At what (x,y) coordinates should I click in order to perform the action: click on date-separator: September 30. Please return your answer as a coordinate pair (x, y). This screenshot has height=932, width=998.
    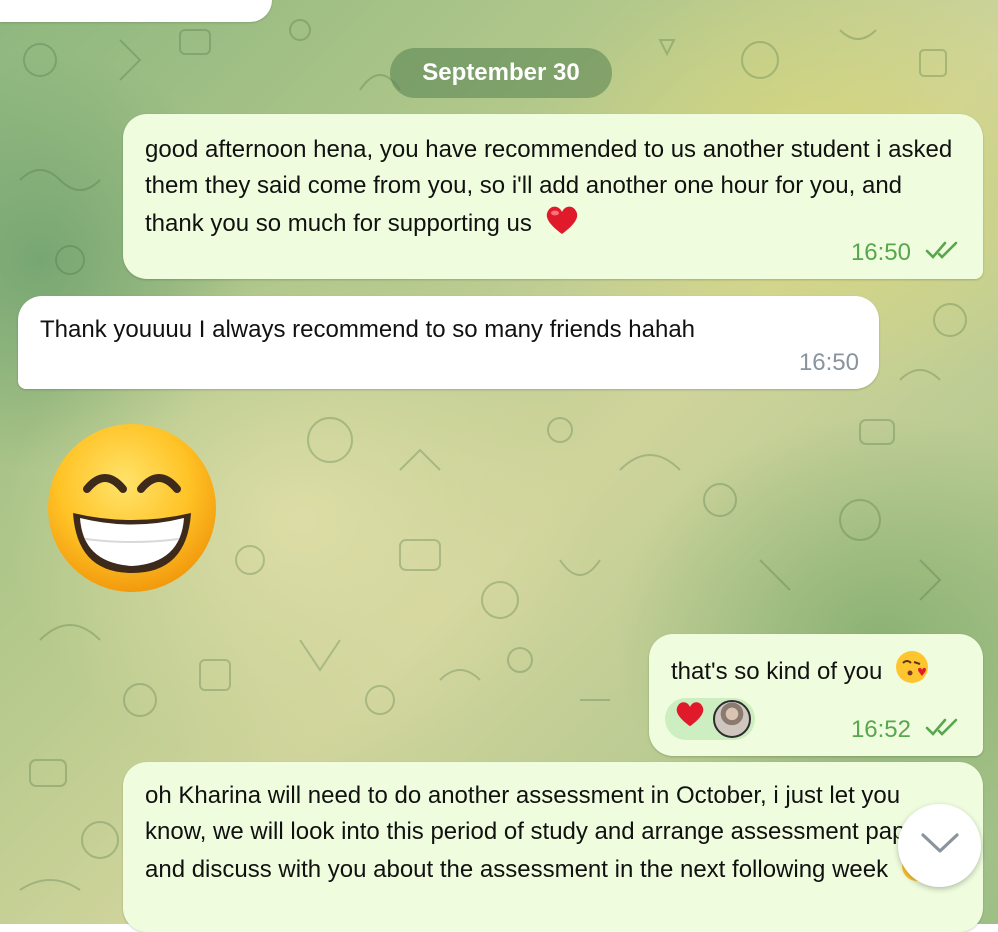
    Looking at the image, I should click on (501, 73).